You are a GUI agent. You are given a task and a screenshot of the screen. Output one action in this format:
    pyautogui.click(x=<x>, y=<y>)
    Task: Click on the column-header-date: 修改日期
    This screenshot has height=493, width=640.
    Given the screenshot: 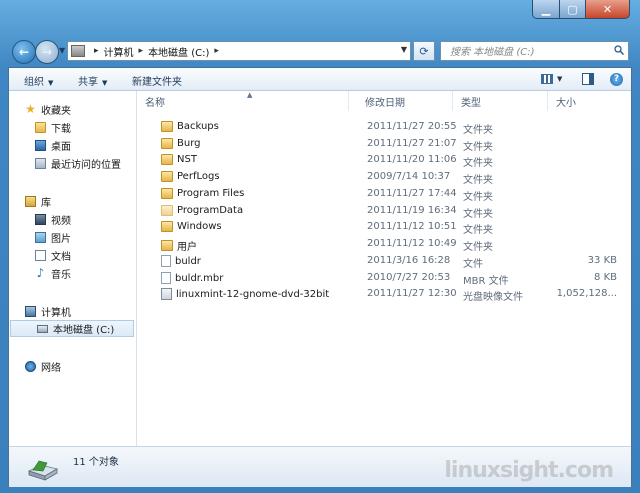 What is the action you would take?
    pyautogui.click(x=405, y=101)
    